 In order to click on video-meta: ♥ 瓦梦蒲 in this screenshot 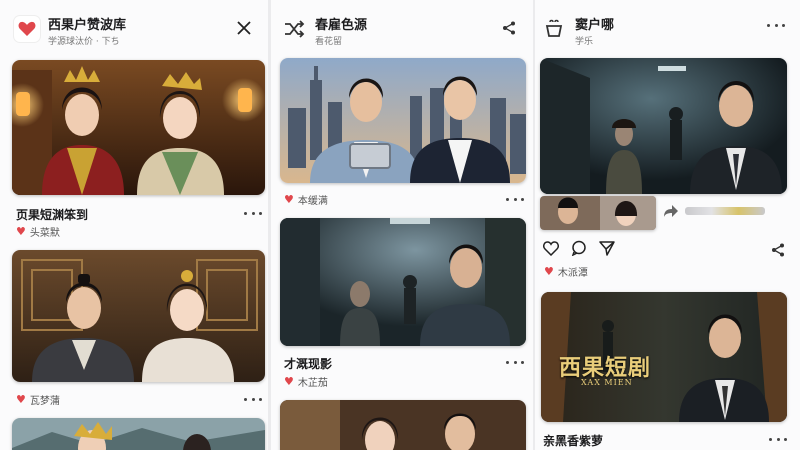, I will do `click(38, 399)`.